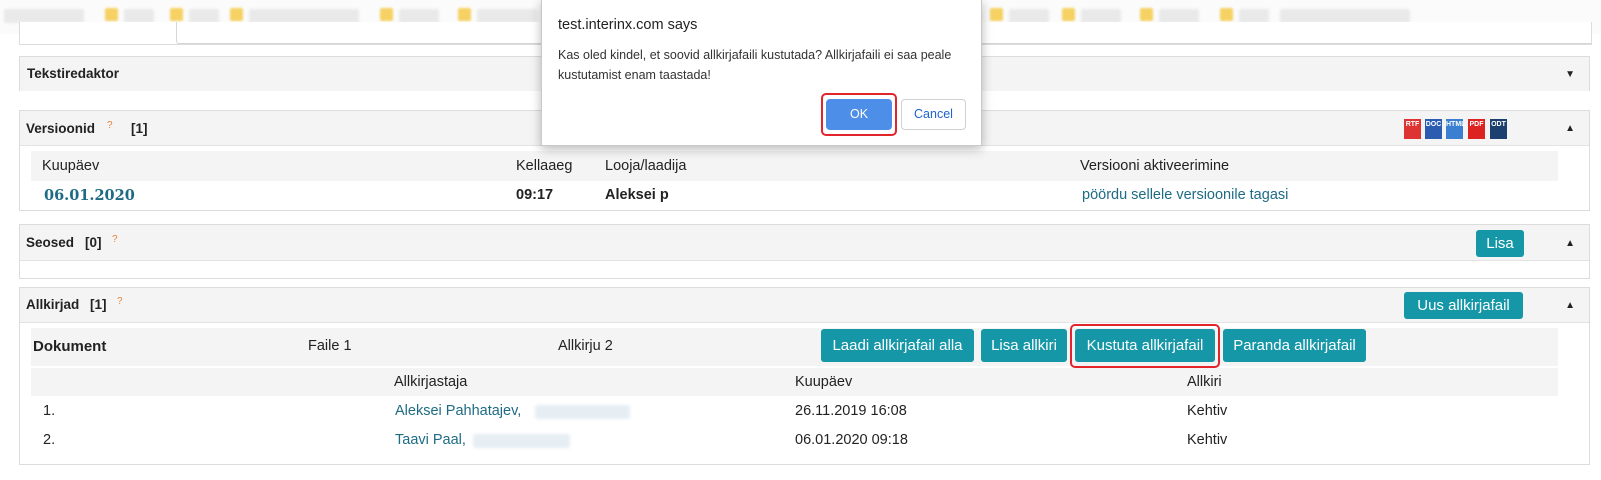  Describe the element at coordinates (53, 304) in the screenshot. I see `signatures-title: Allkirjad` at that location.